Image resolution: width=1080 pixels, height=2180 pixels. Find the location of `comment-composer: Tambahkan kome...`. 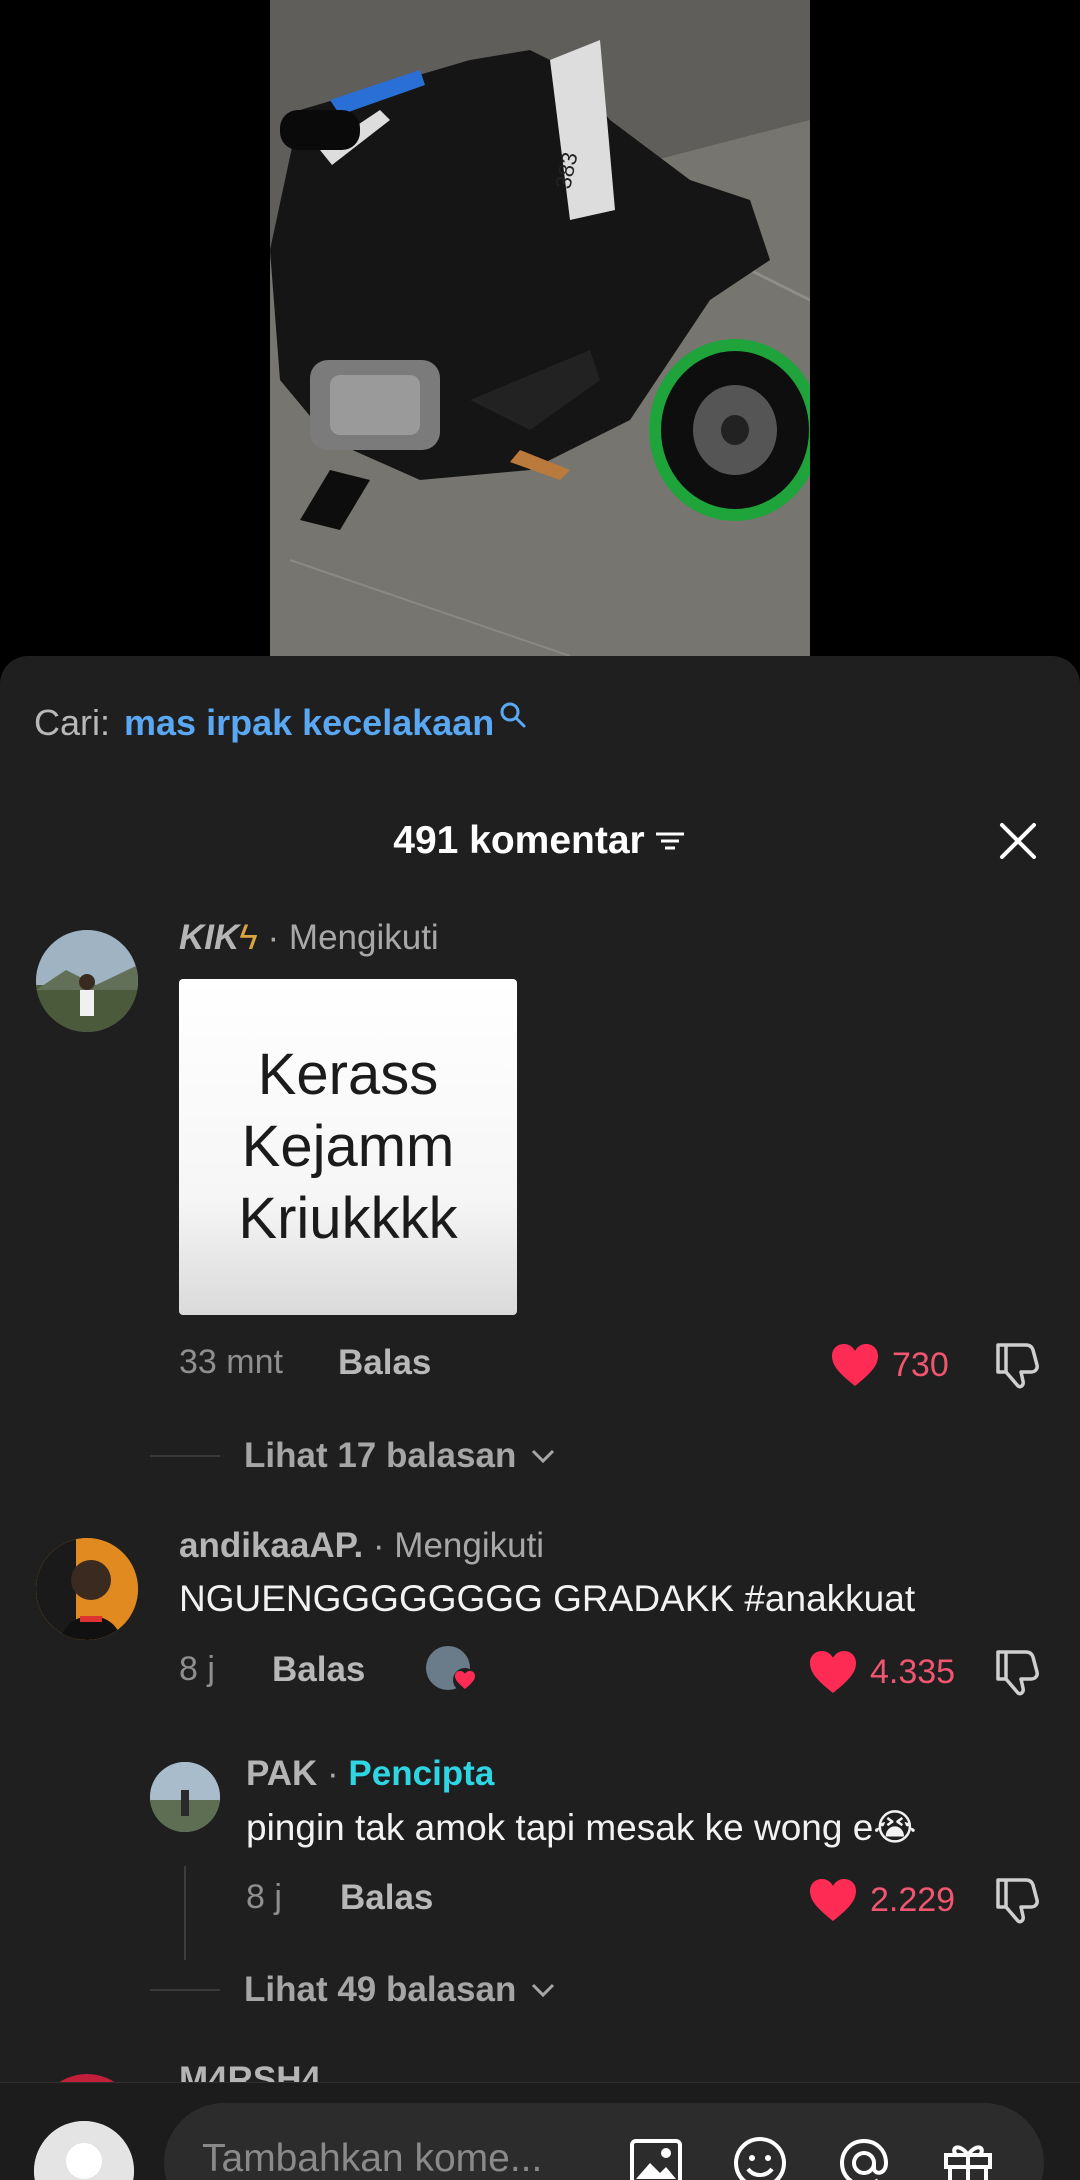

comment-composer: Tambahkan kome... is located at coordinates (540, 2131).